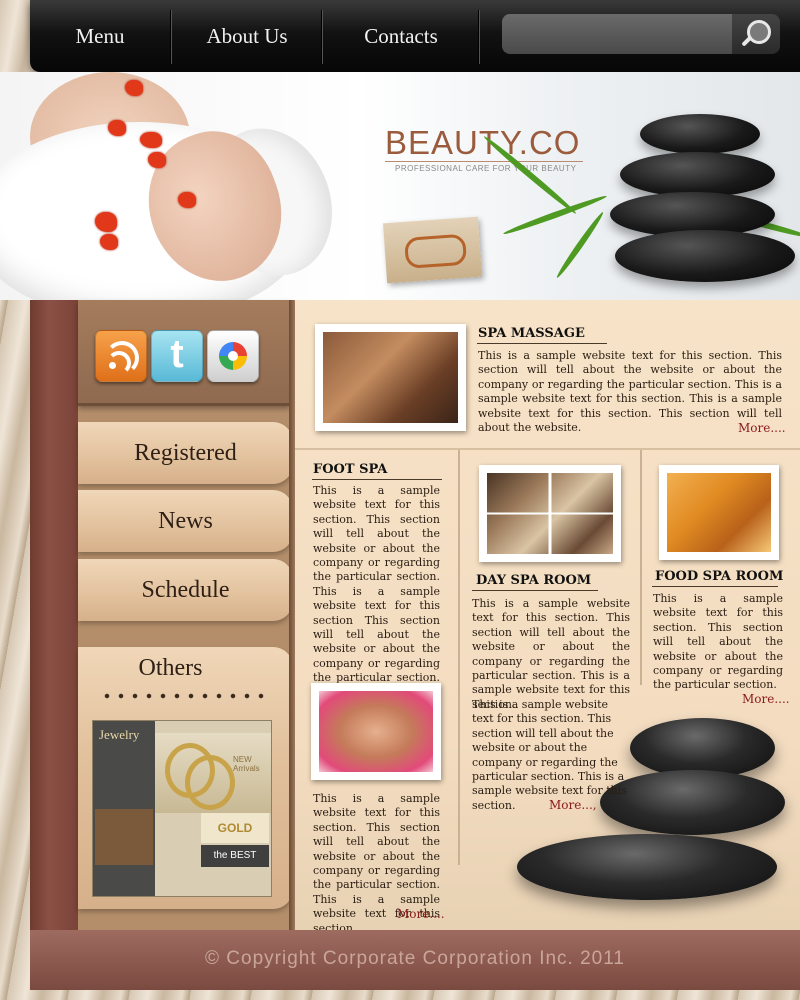  What do you see at coordinates (550, 513) in the screenshot?
I see `day-spa-photo` at bounding box center [550, 513].